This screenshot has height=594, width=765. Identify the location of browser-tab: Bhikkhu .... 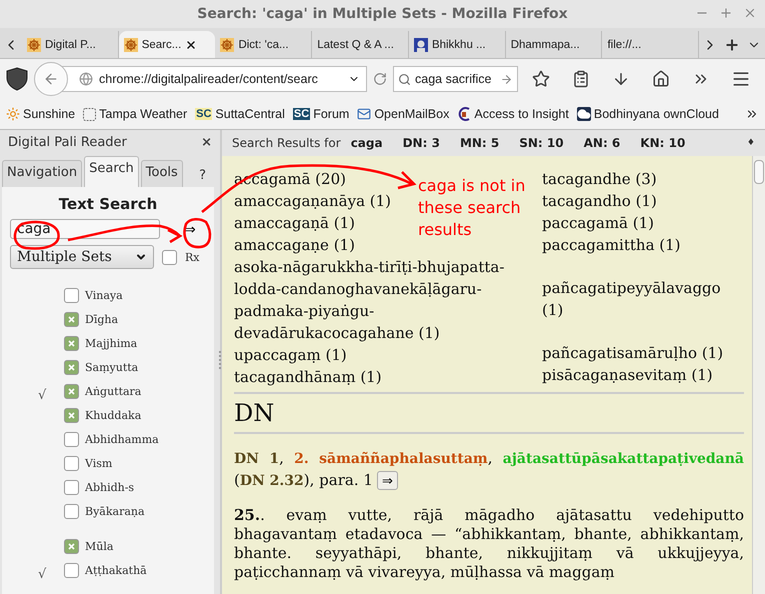
(457, 44).